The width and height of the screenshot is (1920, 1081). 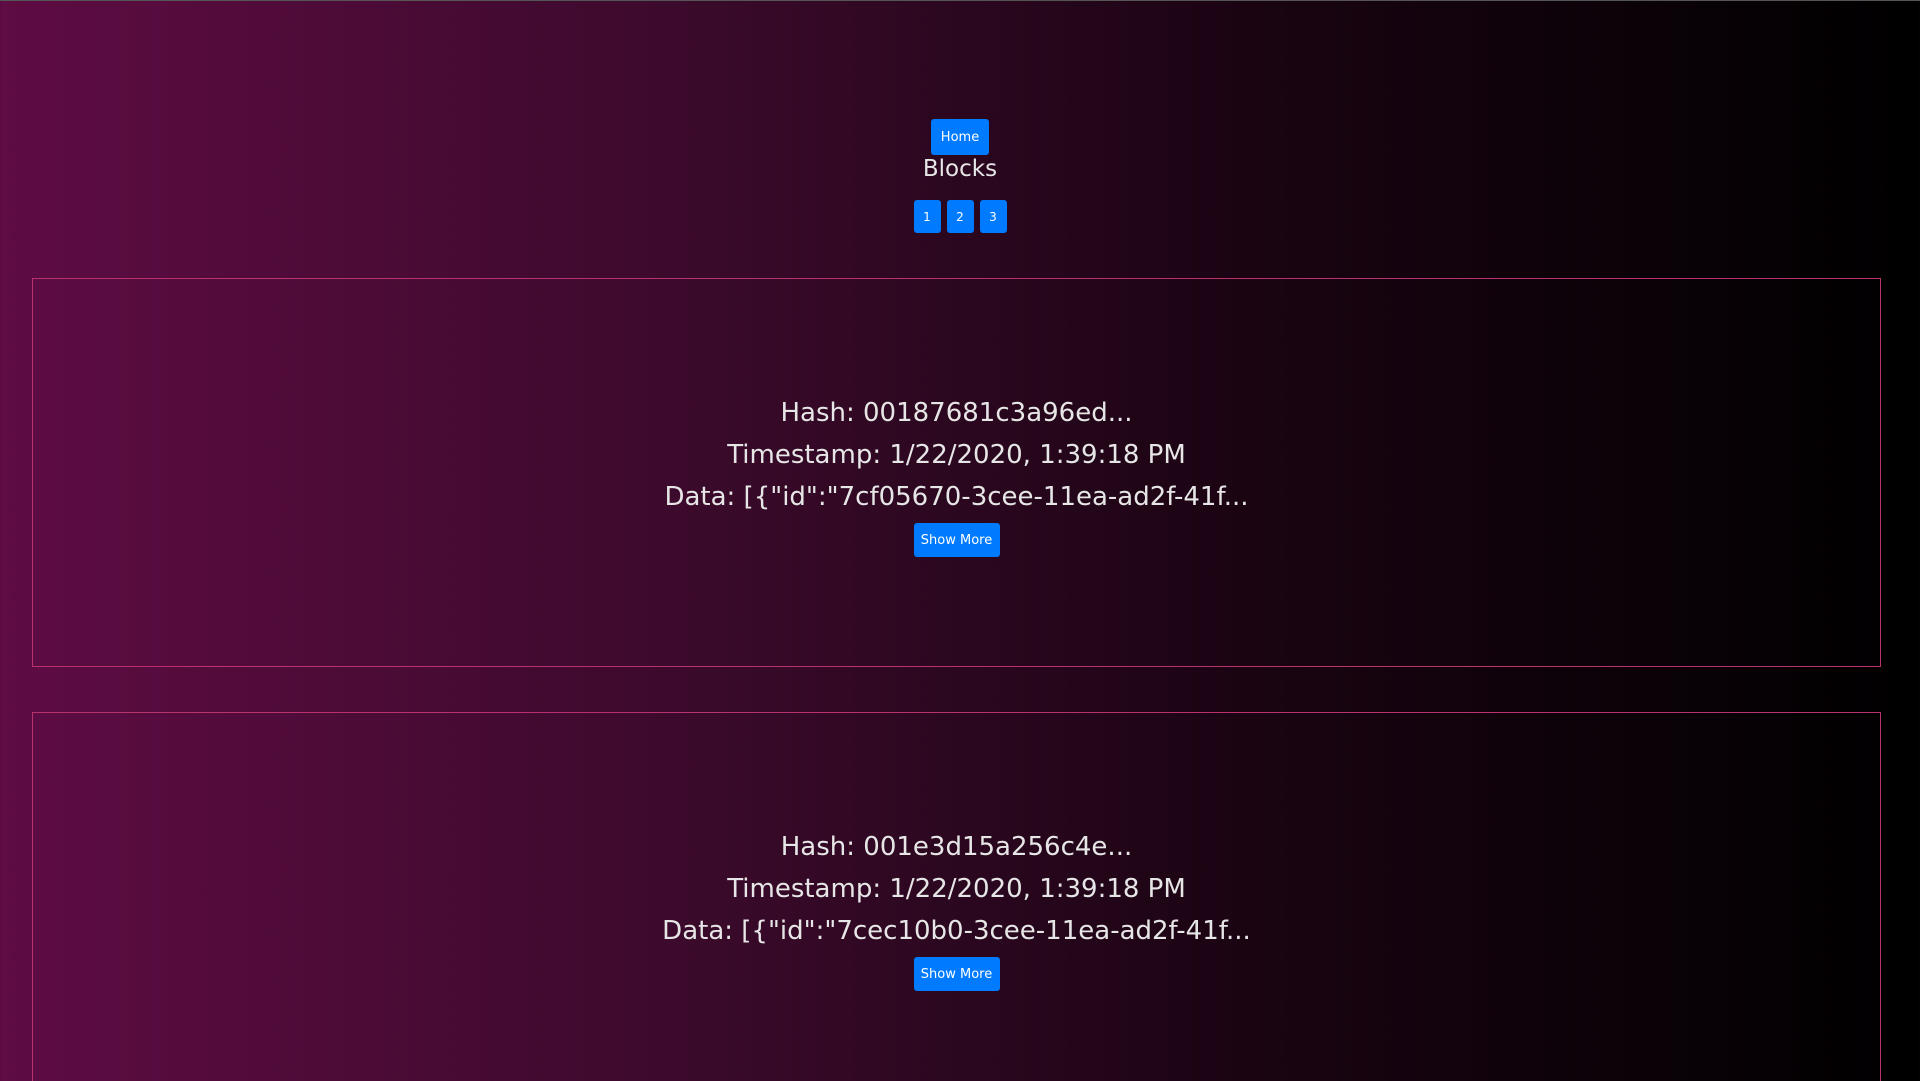 What do you see at coordinates (960, 169) in the screenshot?
I see `page-title: Blocks` at bounding box center [960, 169].